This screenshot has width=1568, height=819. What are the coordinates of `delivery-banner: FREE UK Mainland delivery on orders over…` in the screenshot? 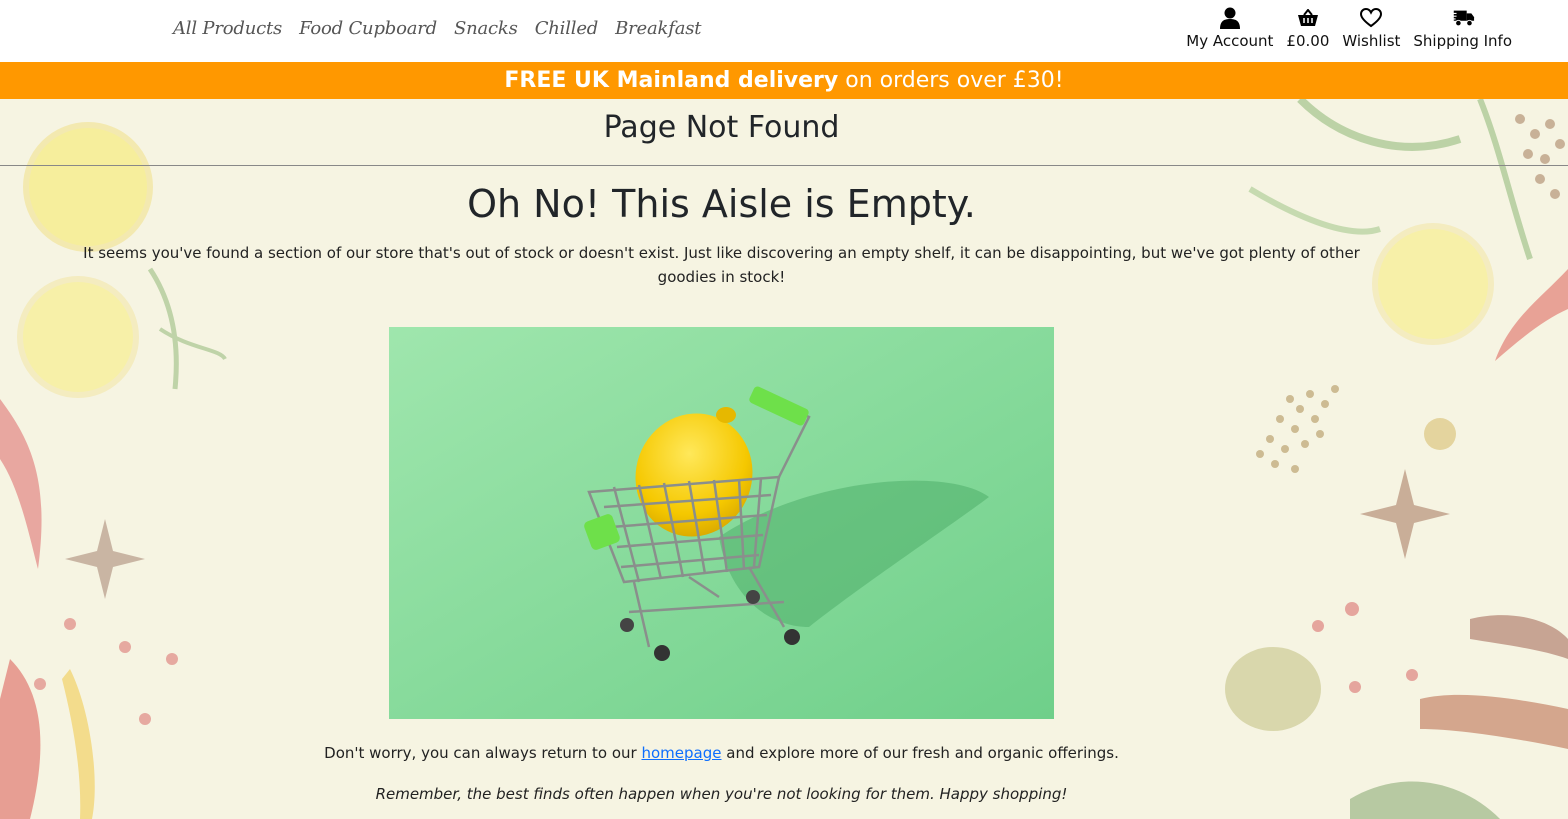 It's located at (784, 80).